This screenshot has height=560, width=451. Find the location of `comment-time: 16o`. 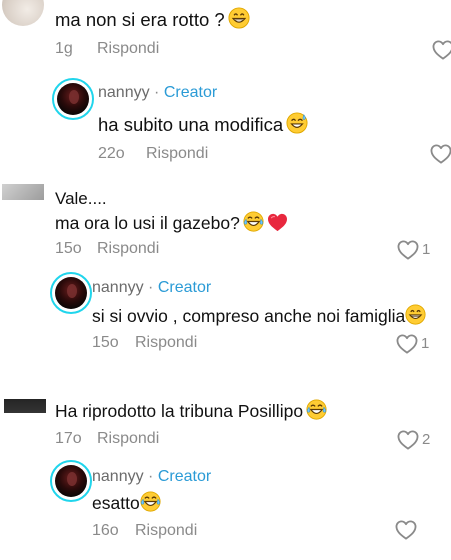

comment-time: 16o is located at coordinates (105, 530).